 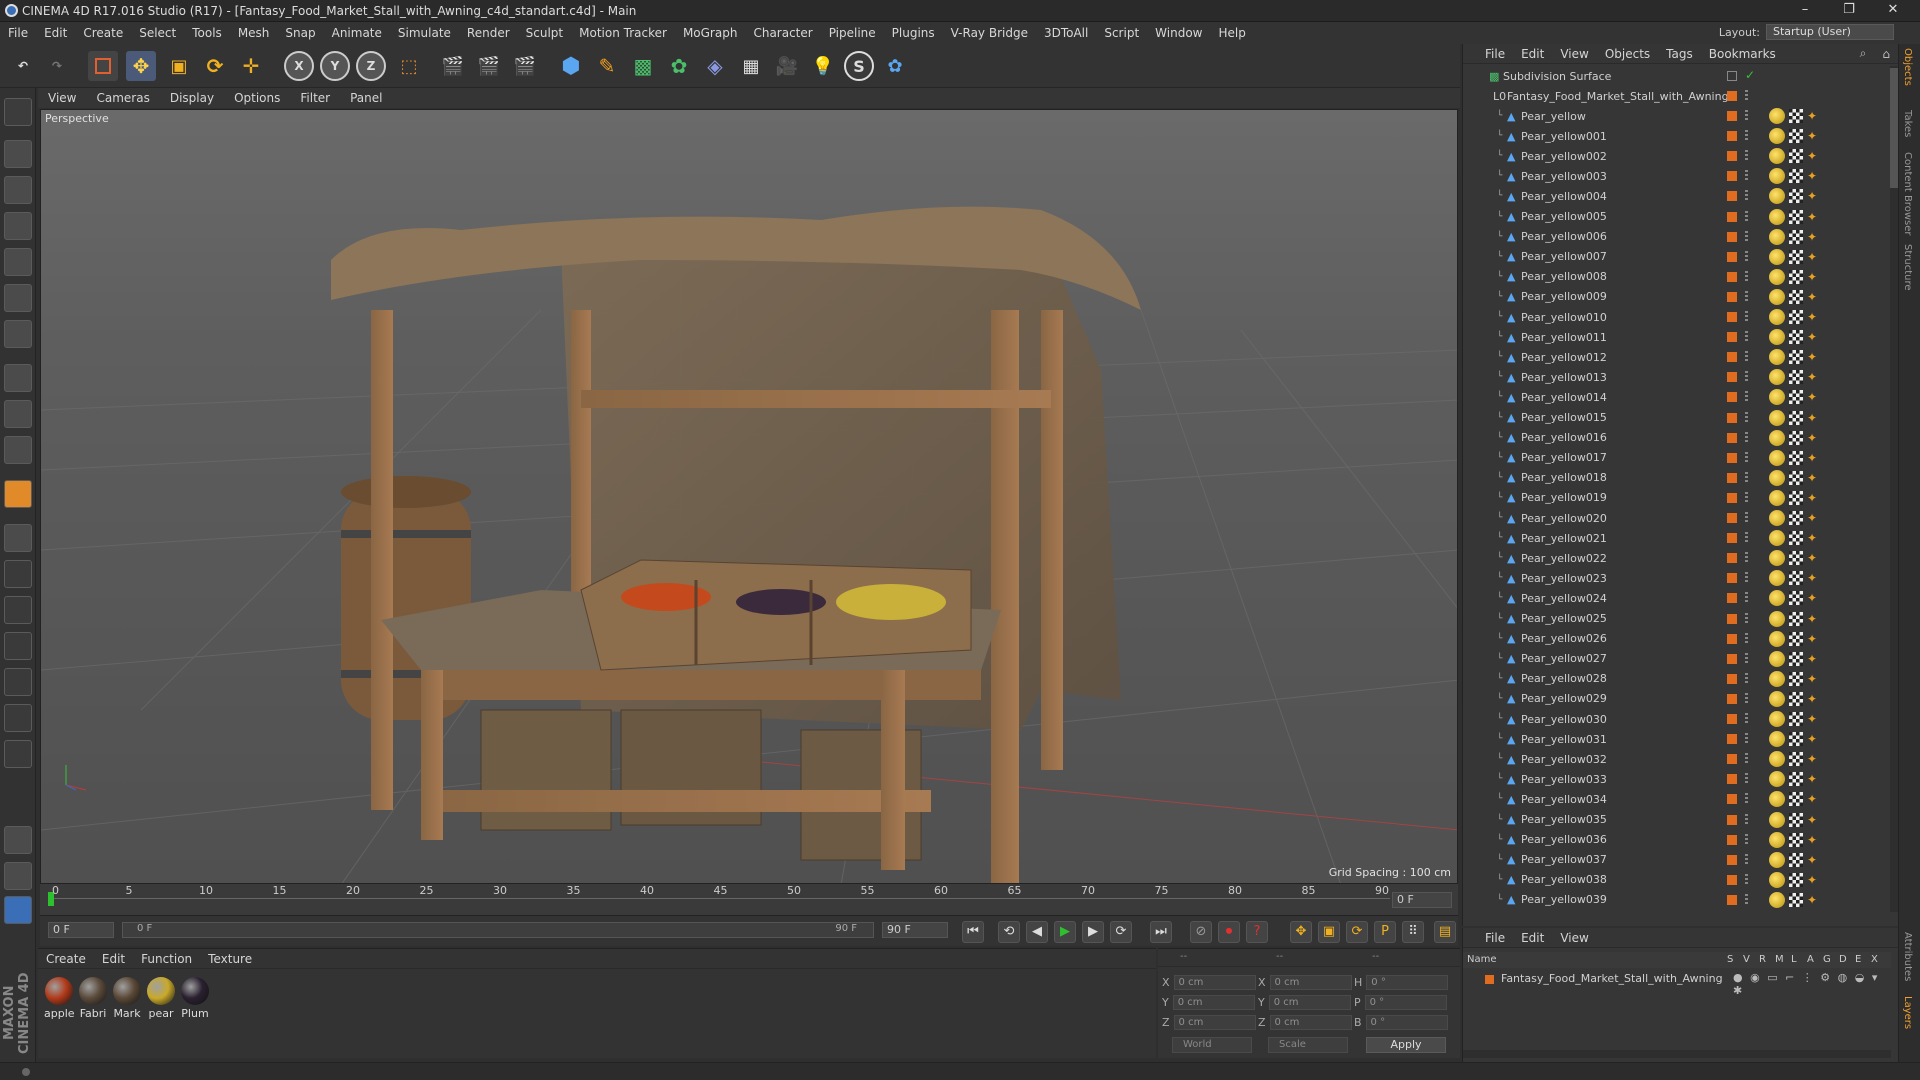 I want to click on magnet-tool-icon, so click(x=18, y=682).